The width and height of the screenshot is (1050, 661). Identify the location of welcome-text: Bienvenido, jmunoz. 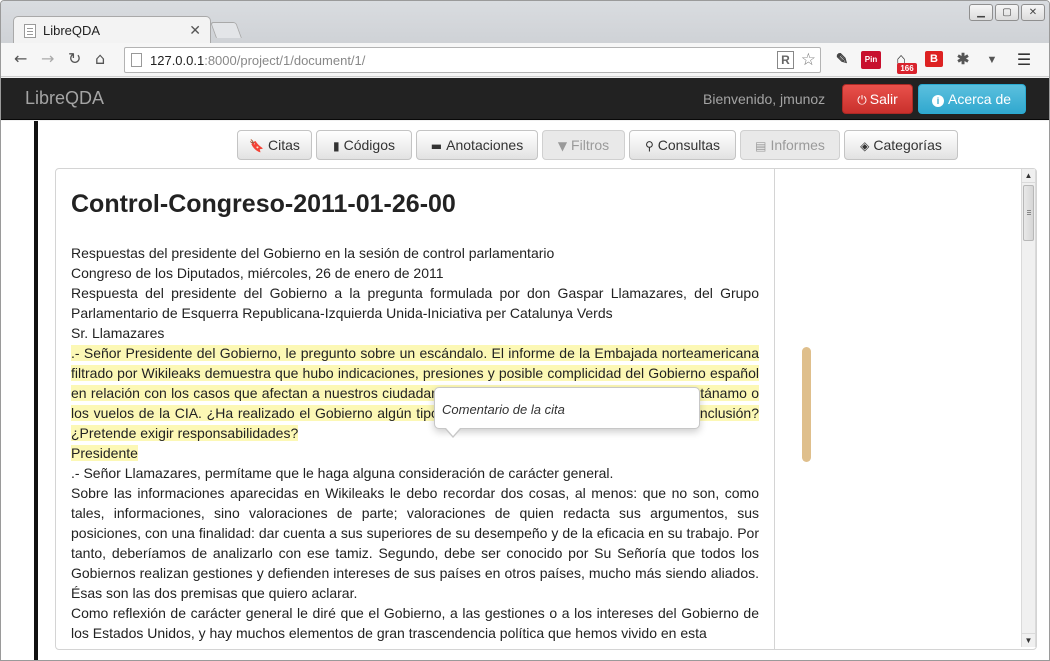
(764, 99).